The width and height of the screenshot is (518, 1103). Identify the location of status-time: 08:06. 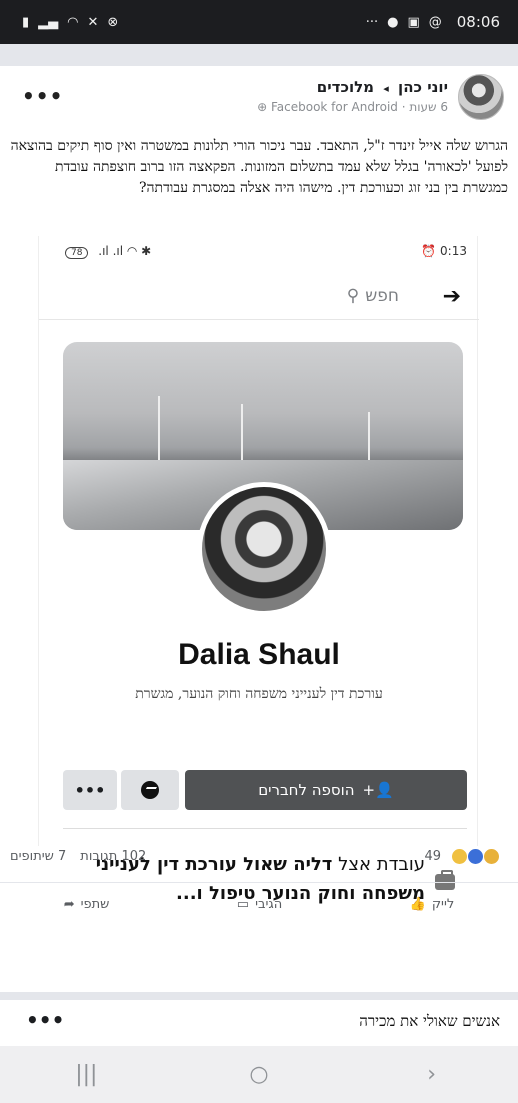
(478, 22).